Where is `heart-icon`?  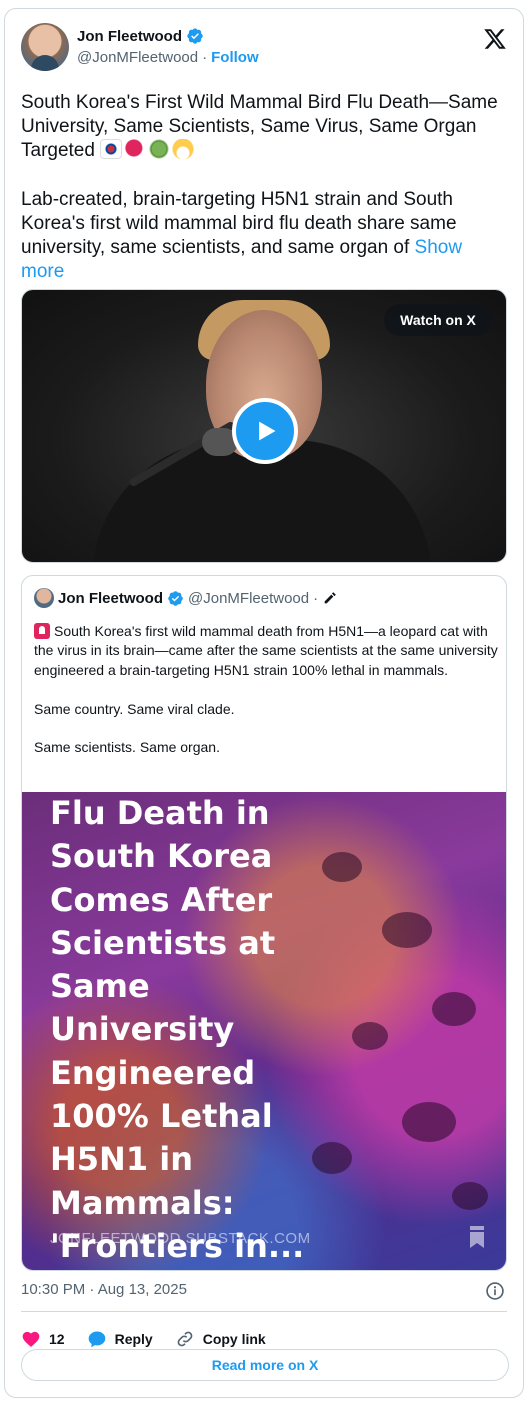
heart-icon is located at coordinates (31, 1339).